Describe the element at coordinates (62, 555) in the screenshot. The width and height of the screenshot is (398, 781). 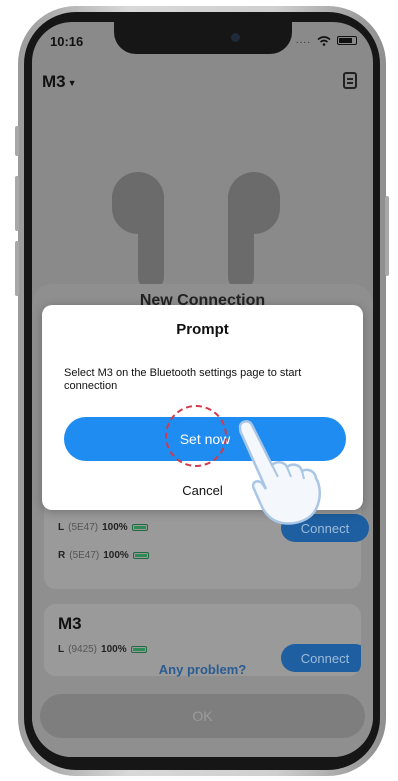
I see `side-label: R` at that location.